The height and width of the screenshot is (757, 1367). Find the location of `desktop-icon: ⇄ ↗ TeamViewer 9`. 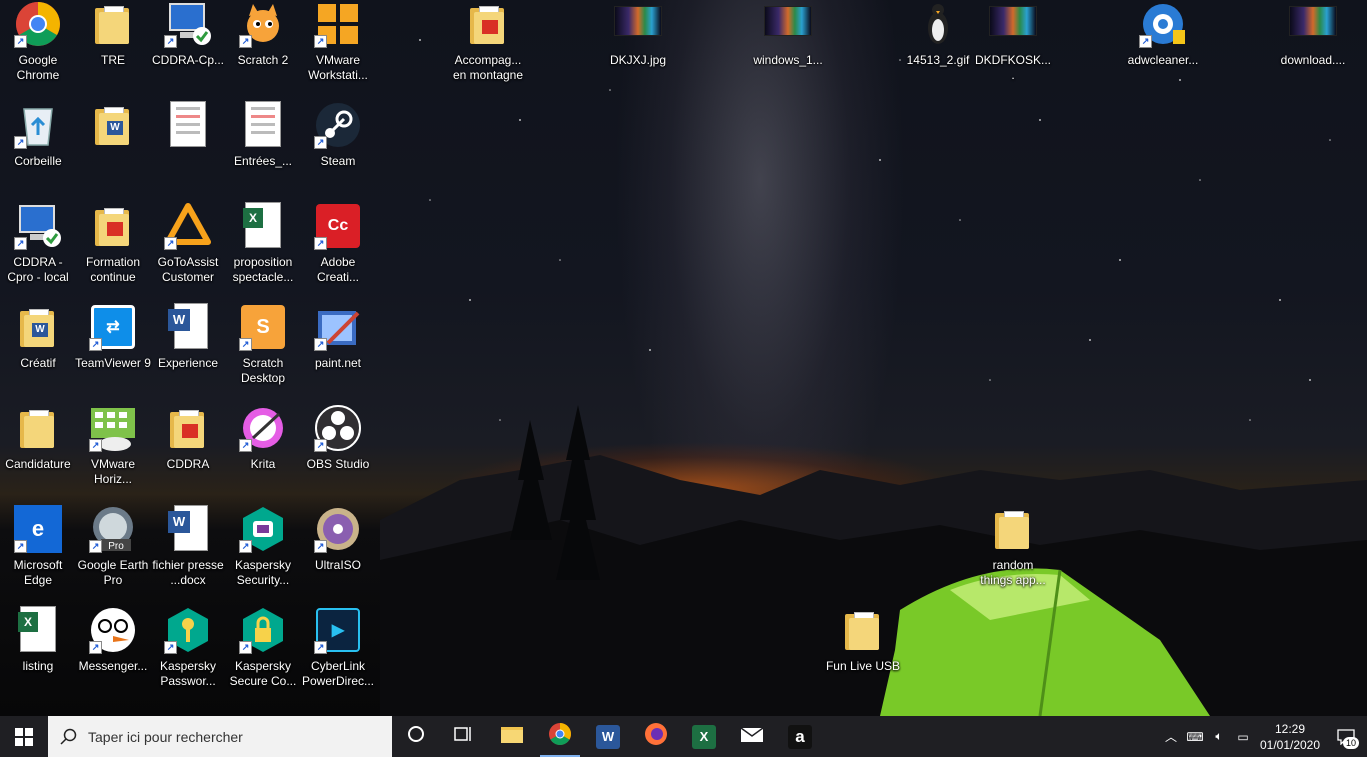

desktop-icon: ⇄ ↗ TeamViewer 9 is located at coordinates (113, 351).